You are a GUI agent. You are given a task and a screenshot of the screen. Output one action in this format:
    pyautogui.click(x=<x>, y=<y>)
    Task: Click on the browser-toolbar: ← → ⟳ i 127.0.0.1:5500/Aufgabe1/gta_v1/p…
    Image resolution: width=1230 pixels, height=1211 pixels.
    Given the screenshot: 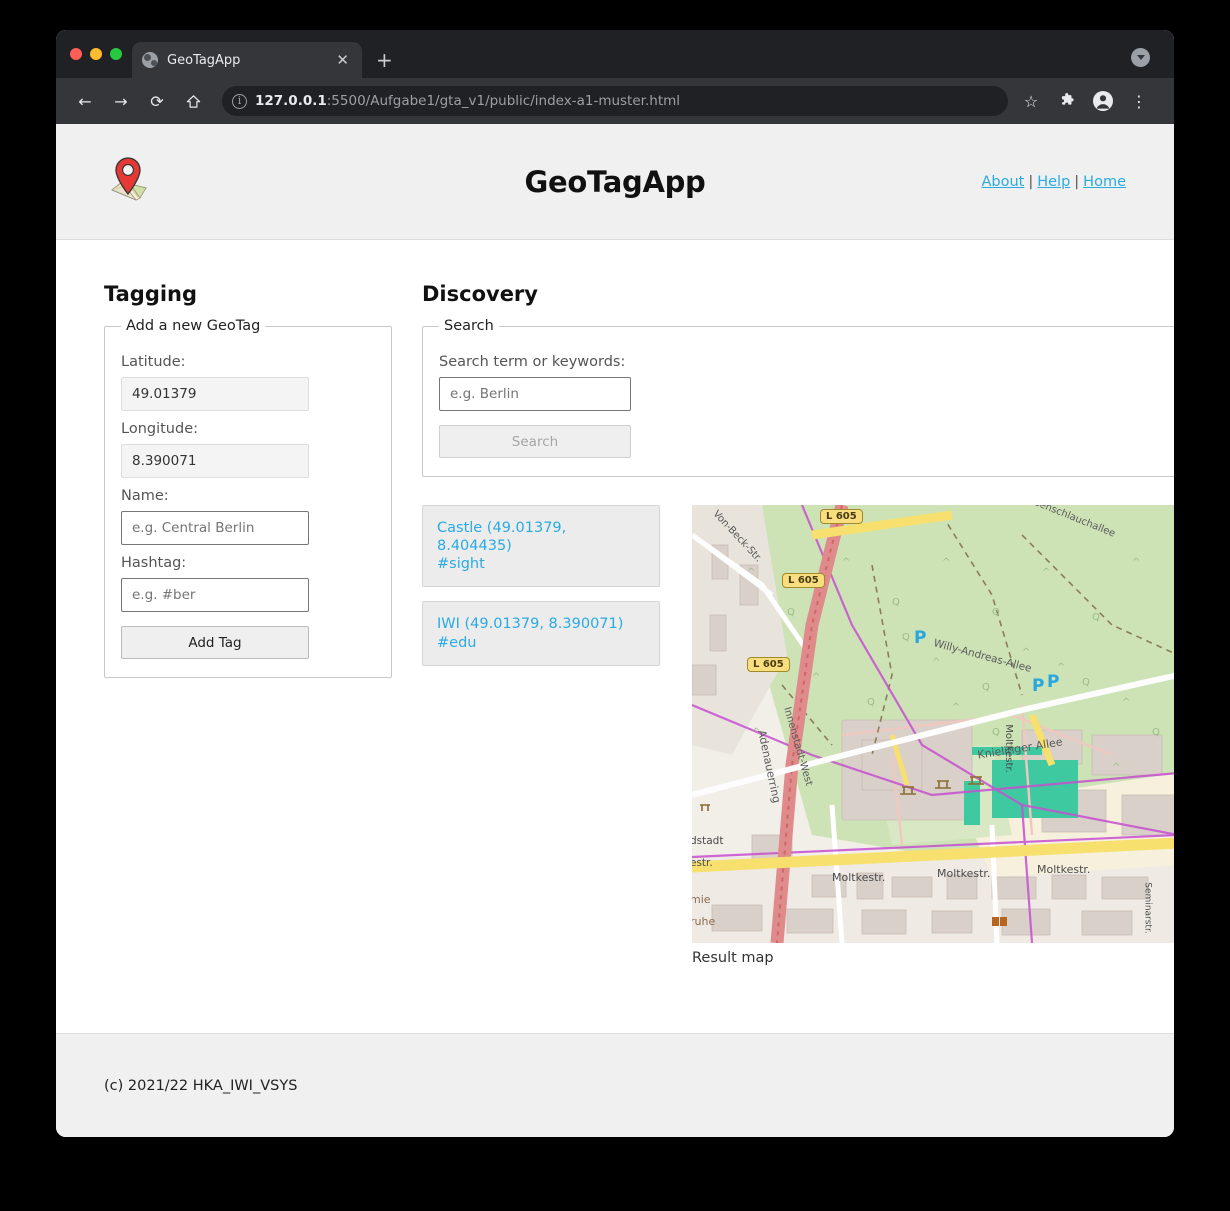 What is the action you would take?
    pyautogui.click(x=615, y=101)
    